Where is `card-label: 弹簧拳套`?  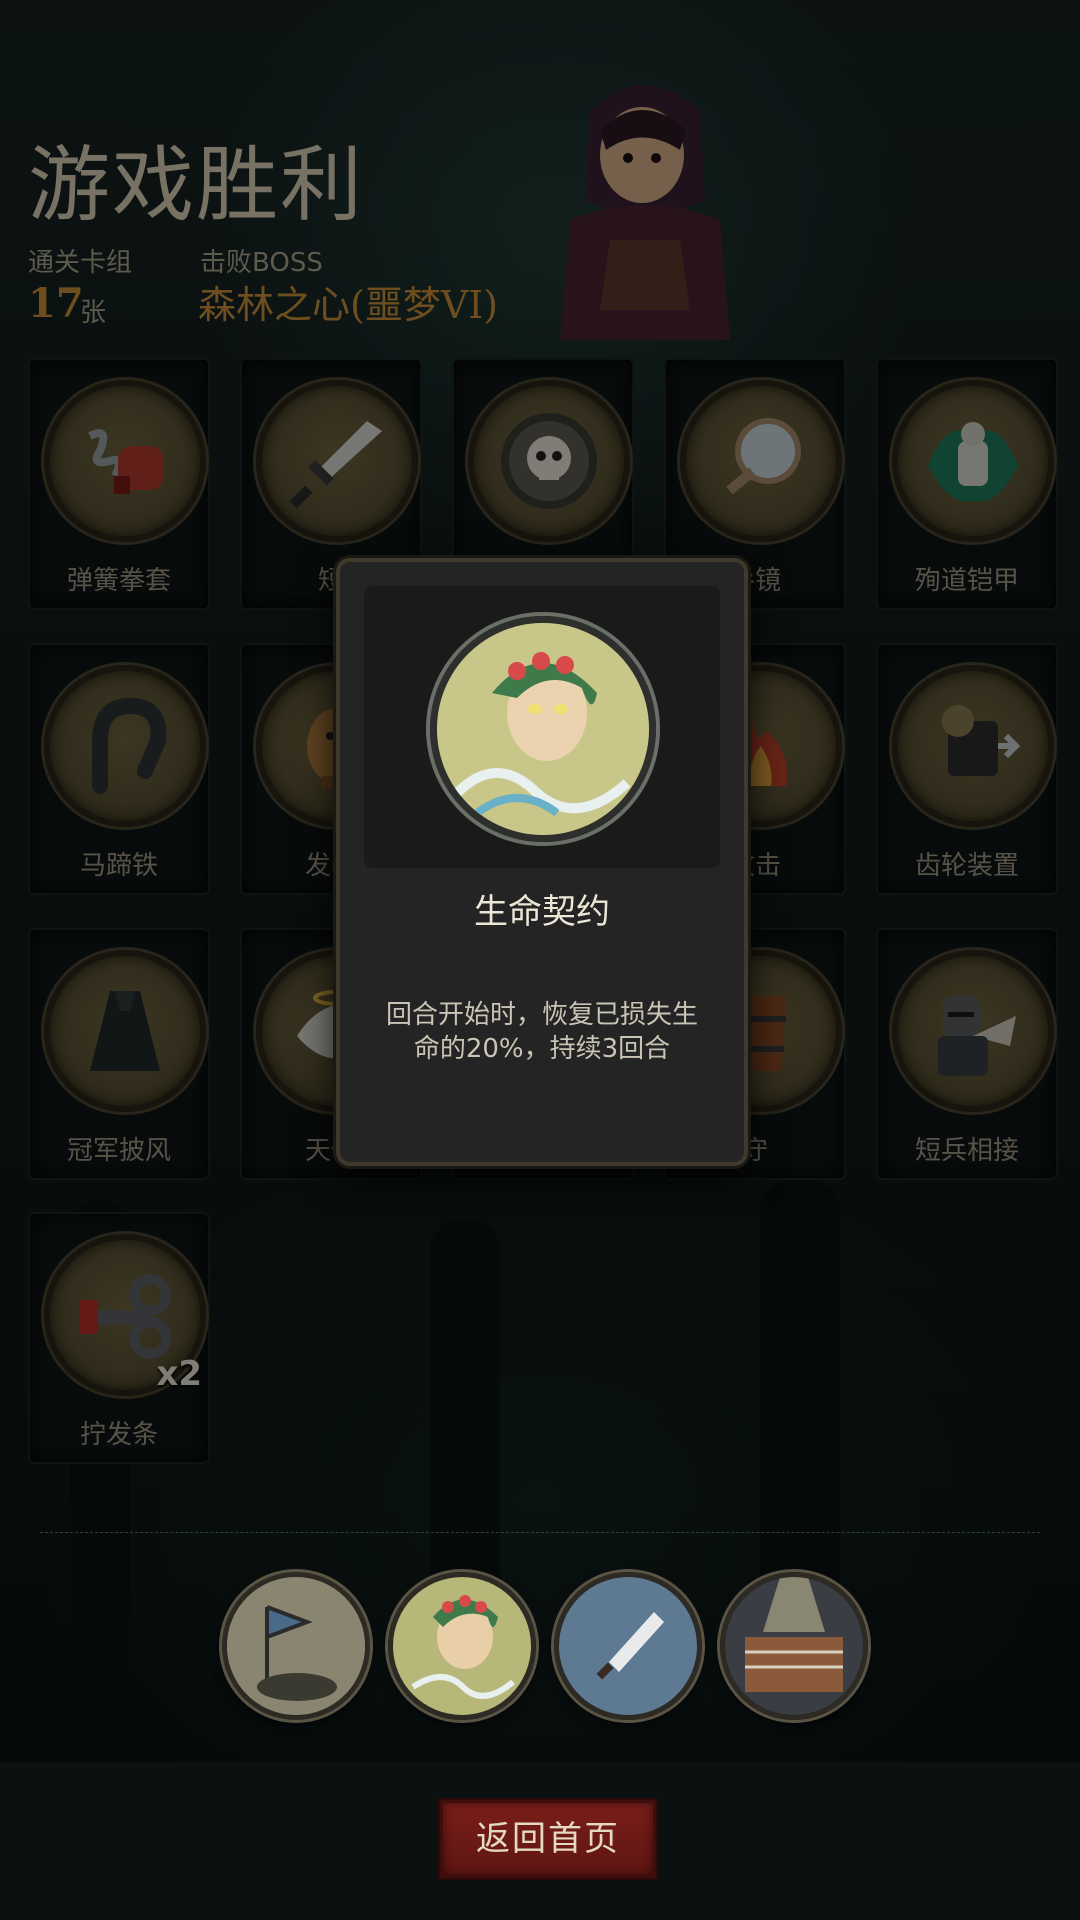 card-label: 弹簧拳套 is located at coordinates (118, 581).